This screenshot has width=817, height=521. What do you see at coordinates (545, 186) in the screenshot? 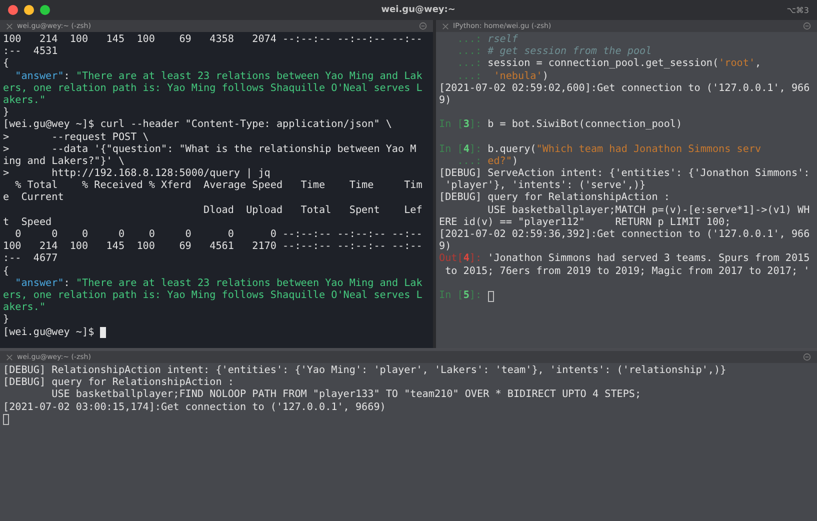
I see `terminal-line: 'player'}, 'intents': ('serve',)}` at bounding box center [545, 186].